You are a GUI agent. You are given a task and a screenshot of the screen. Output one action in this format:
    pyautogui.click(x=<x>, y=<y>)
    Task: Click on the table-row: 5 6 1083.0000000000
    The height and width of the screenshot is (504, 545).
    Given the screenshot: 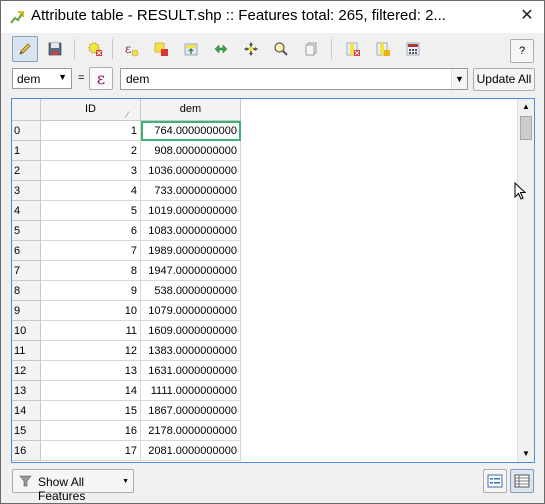 What is the action you would take?
    pyautogui.click(x=126, y=231)
    